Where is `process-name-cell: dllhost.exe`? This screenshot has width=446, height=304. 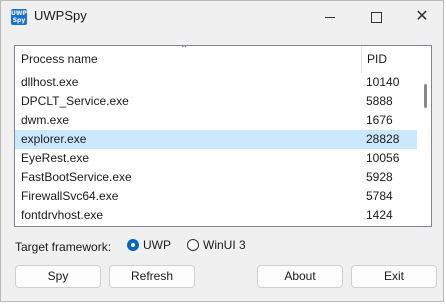 process-name-cell: dllhost.exe is located at coordinates (50, 82).